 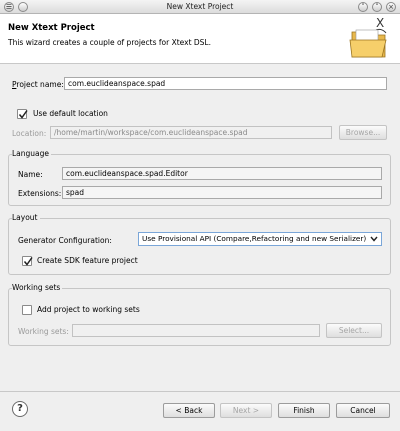 What do you see at coordinates (27, 310) in the screenshot?
I see `add-to-working-sets-checkbox` at bounding box center [27, 310].